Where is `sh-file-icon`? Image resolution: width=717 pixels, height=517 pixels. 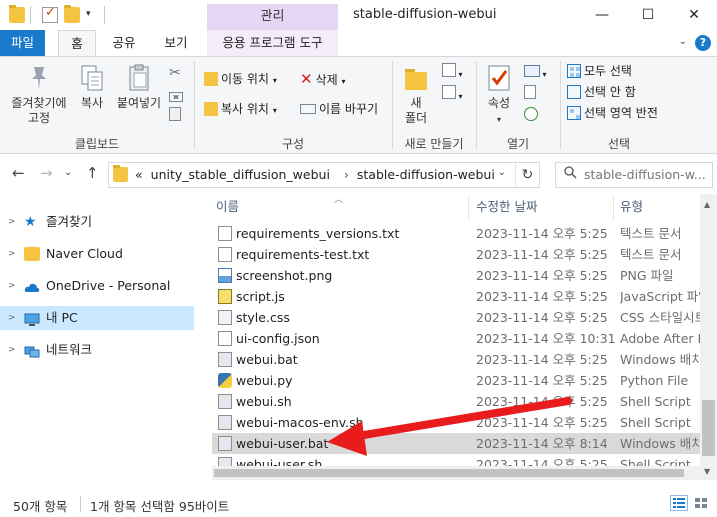 sh-file-icon is located at coordinates (225, 401).